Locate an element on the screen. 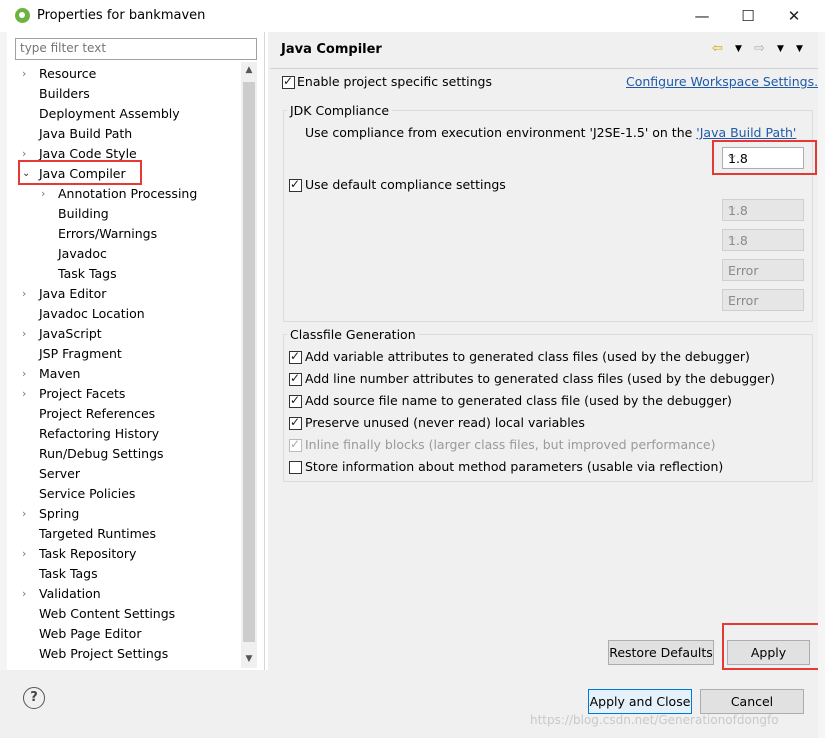 Image resolution: width=825 pixels, height=738 pixels. highlight-java-compiler is located at coordinates (80, 172).